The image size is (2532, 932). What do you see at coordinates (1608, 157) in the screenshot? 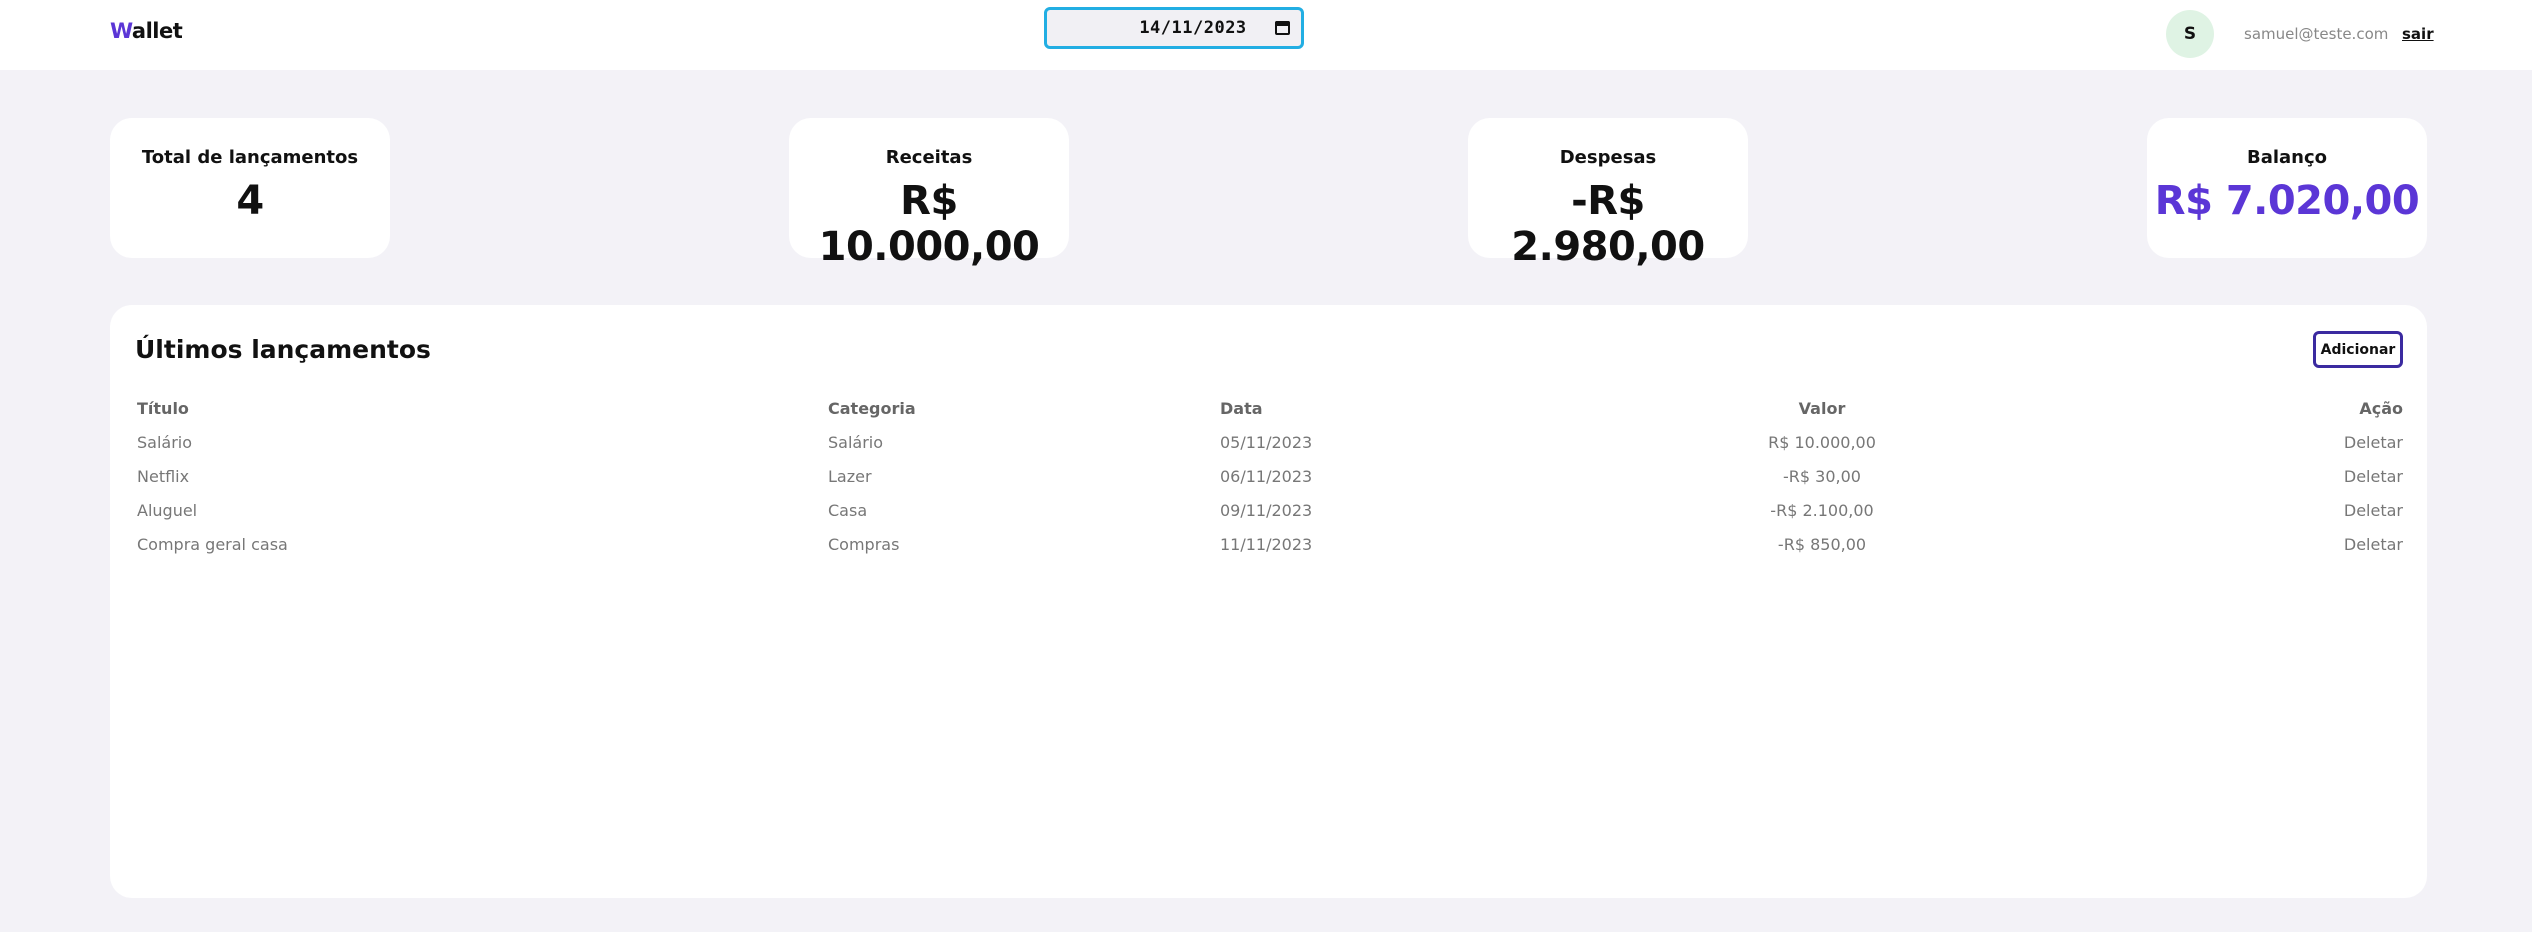
I see `expenses-label: Despesas` at bounding box center [1608, 157].